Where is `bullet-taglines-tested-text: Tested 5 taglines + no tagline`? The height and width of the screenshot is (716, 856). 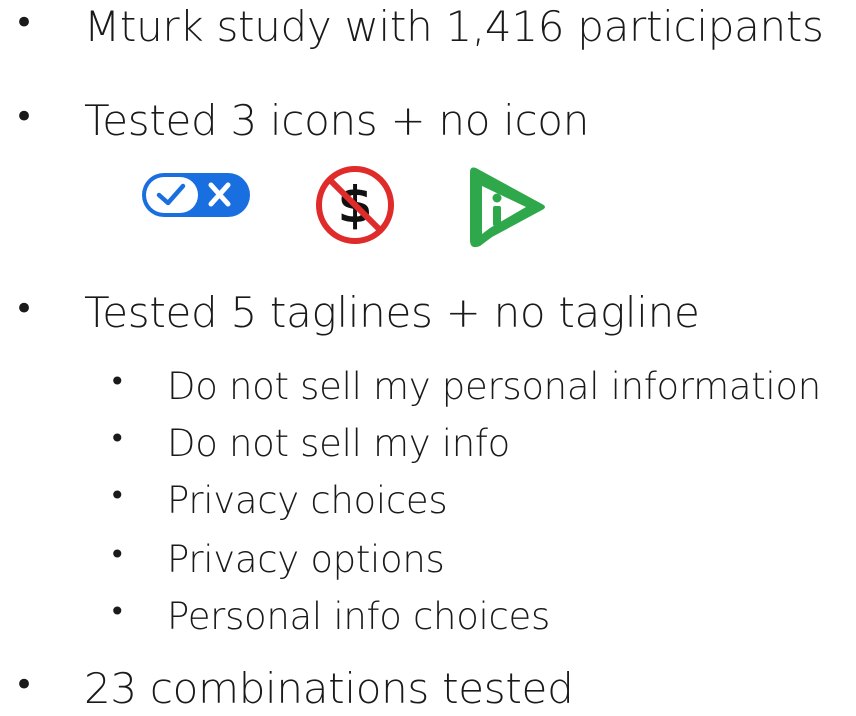
bullet-taglines-tested-text: Tested 5 taglines + no tagline is located at coordinates (392, 312).